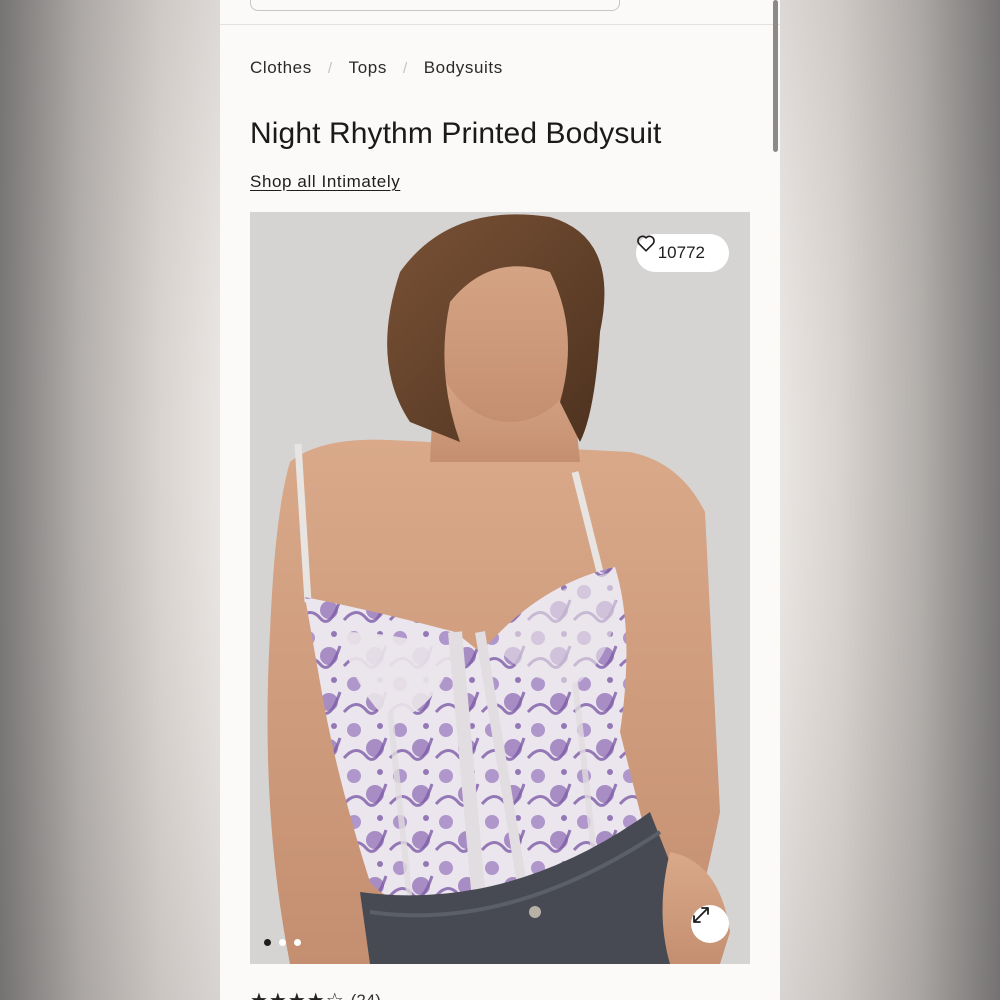  What do you see at coordinates (435, 5) in the screenshot?
I see `search-input` at bounding box center [435, 5].